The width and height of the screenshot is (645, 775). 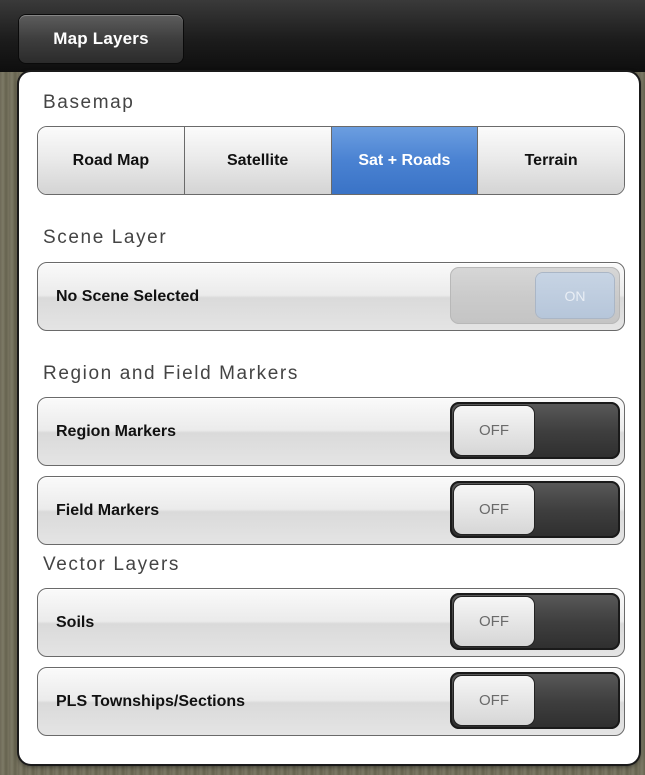 What do you see at coordinates (75, 622) in the screenshot?
I see `soils-label: Soils` at bounding box center [75, 622].